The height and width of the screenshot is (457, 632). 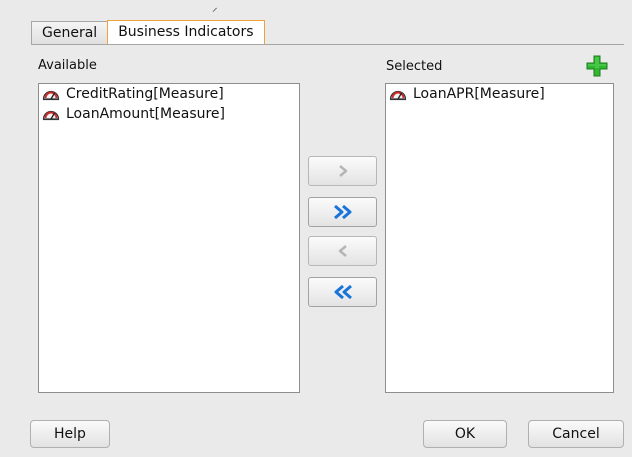 What do you see at coordinates (215, 7) in the screenshot?
I see `cursor-mark: ⸝` at bounding box center [215, 7].